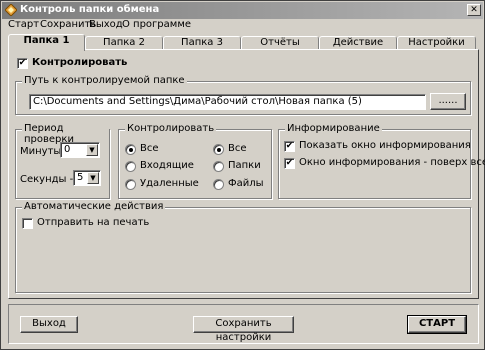 The width and height of the screenshot is (485, 350). I want to click on on-top-label: Окно информирования - поверх всех, so click(392, 162).